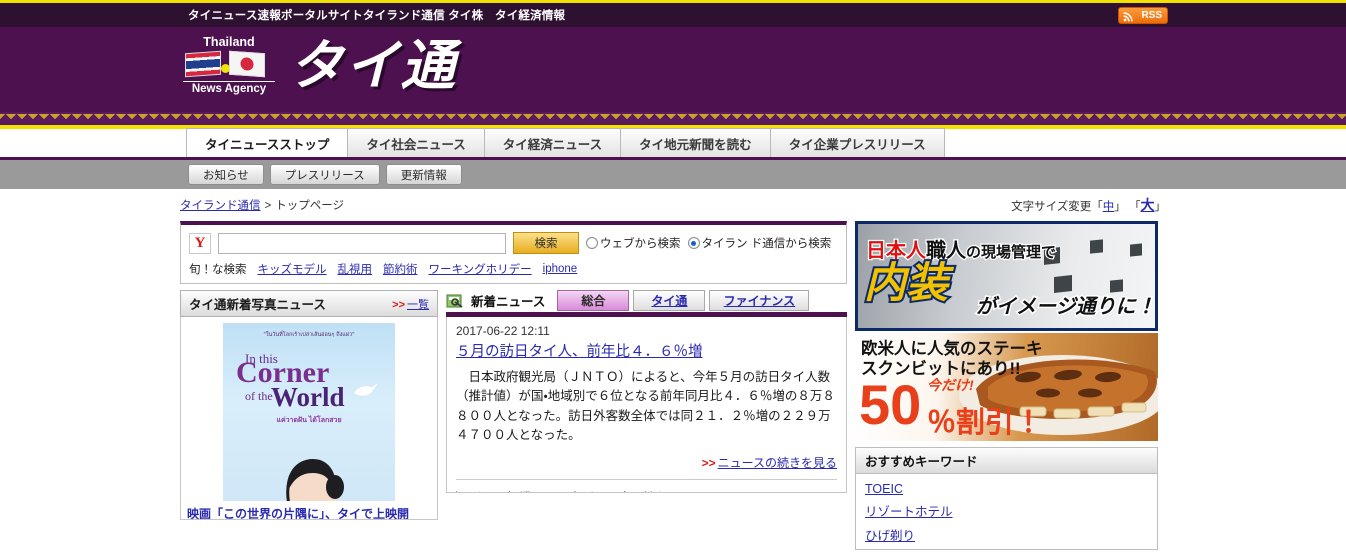 Image resolution: width=1346 pixels, height=556 pixels. I want to click on news-divider, so click(646, 479).